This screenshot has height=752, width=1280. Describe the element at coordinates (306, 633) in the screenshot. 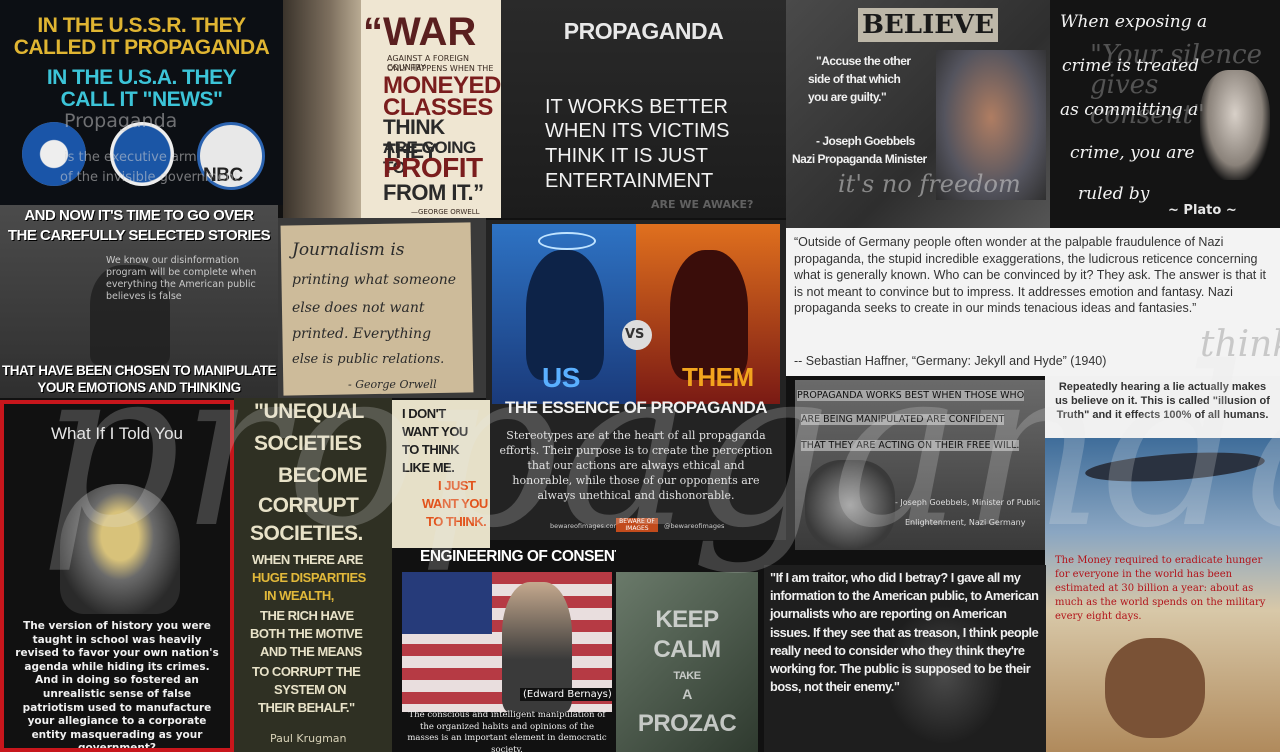

I see `krugman-l10: BOTH THE MOTIVE` at that location.